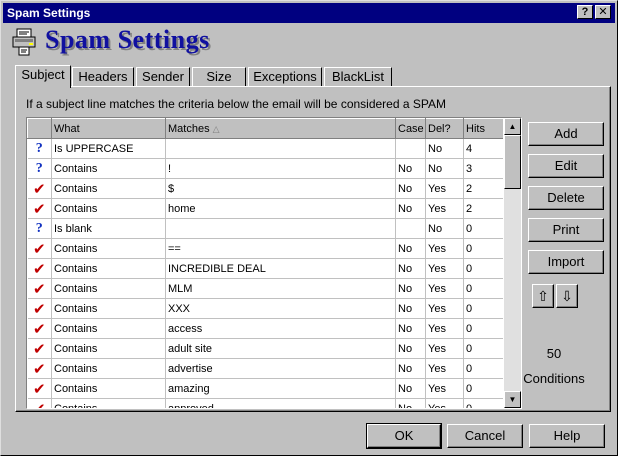  Describe the element at coordinates (410, 228) in the screenshot. I see `cell-case` at that location.